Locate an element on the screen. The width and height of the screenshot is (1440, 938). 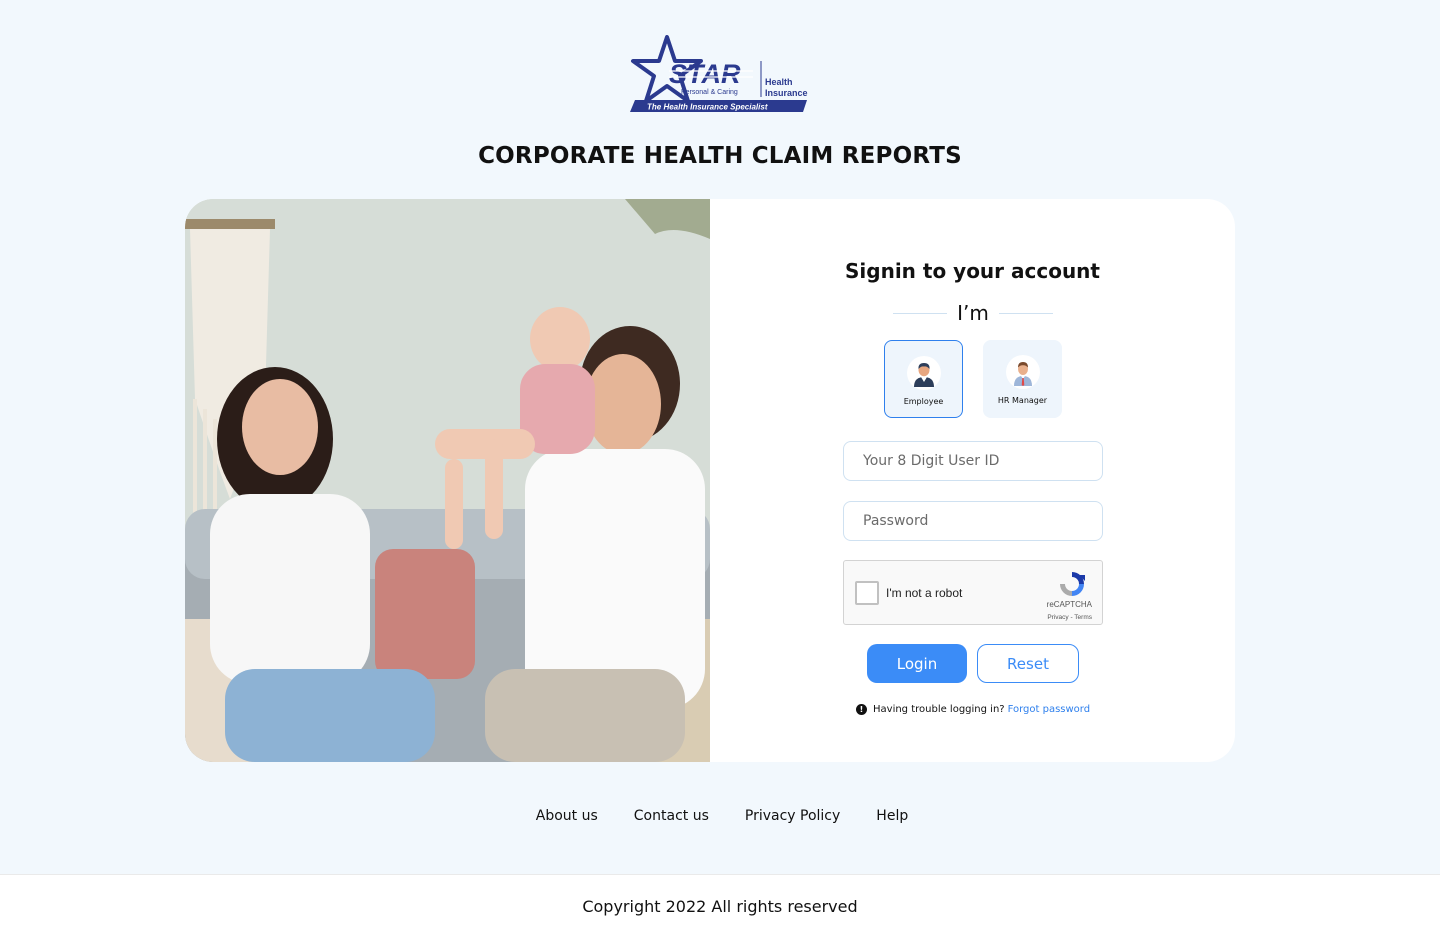
role-option-hr-manager: HR Manager is located at coordinates (1022, 379).